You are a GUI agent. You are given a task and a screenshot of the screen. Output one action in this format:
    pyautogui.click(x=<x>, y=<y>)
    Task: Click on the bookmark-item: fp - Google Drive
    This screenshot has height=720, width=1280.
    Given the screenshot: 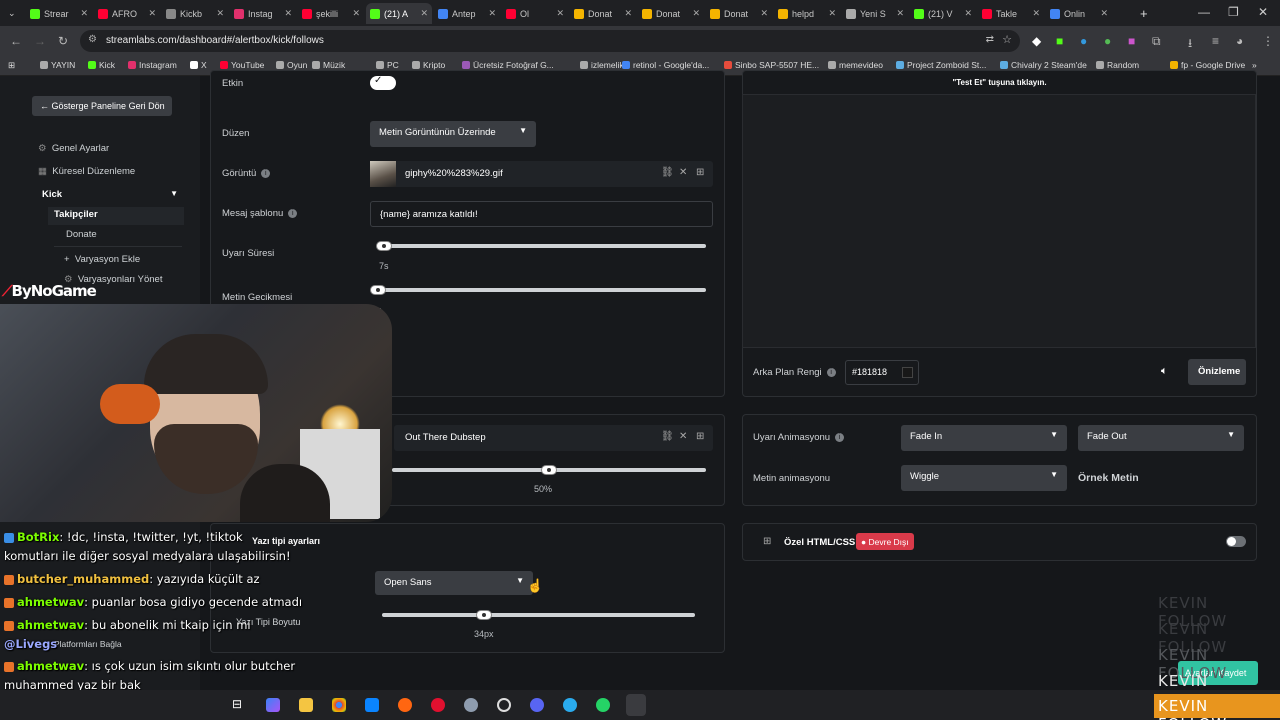 What is the action you would take?
    pyautogui.click(x=1207, y=65)
    